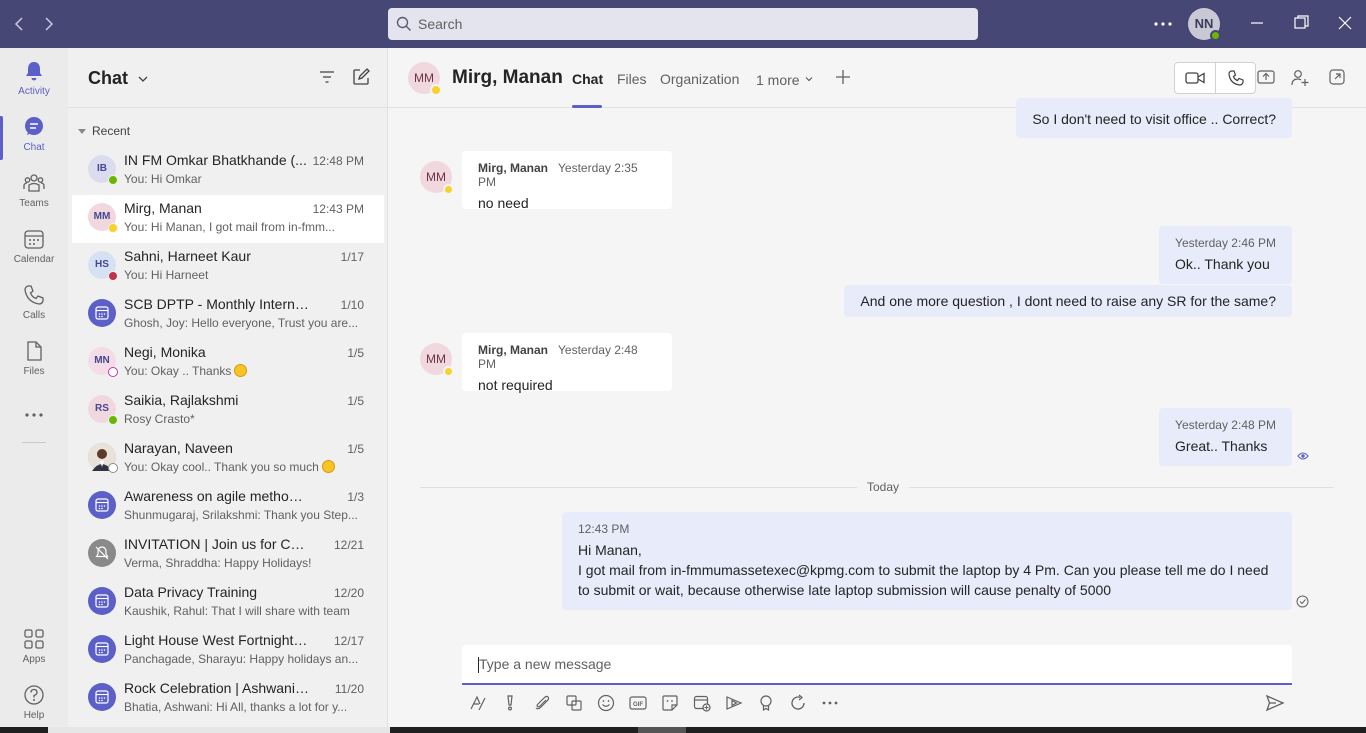 This screenshot has height=733, width=1366. I want to click on rail-files: Files, so click(34, 362).